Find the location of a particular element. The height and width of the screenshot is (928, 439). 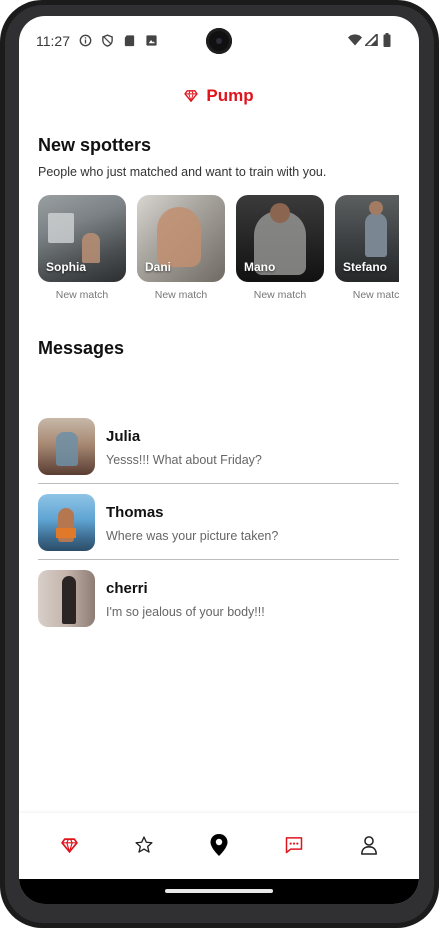

star-icon is located at coordinates (144, 844).